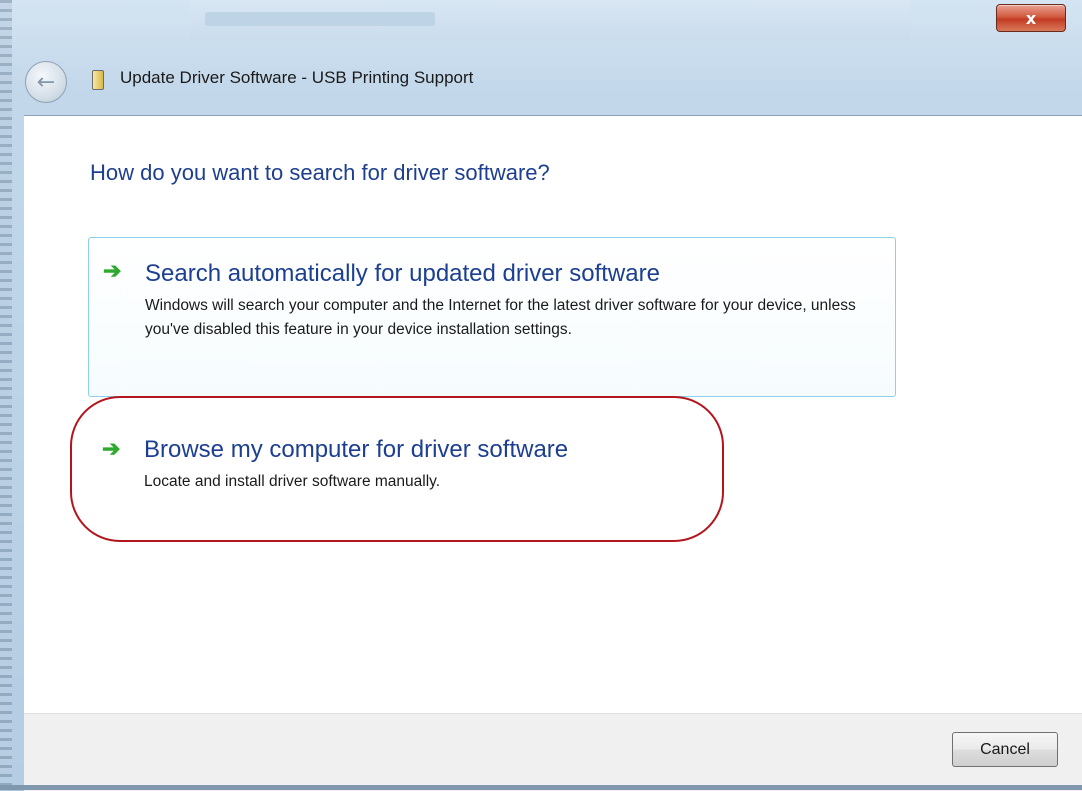 This screenshot has height=791, width=1082. Describe the element at coordinates (1005, 749) in the screenshot. I see `cancel-button: Cancel` at that location.